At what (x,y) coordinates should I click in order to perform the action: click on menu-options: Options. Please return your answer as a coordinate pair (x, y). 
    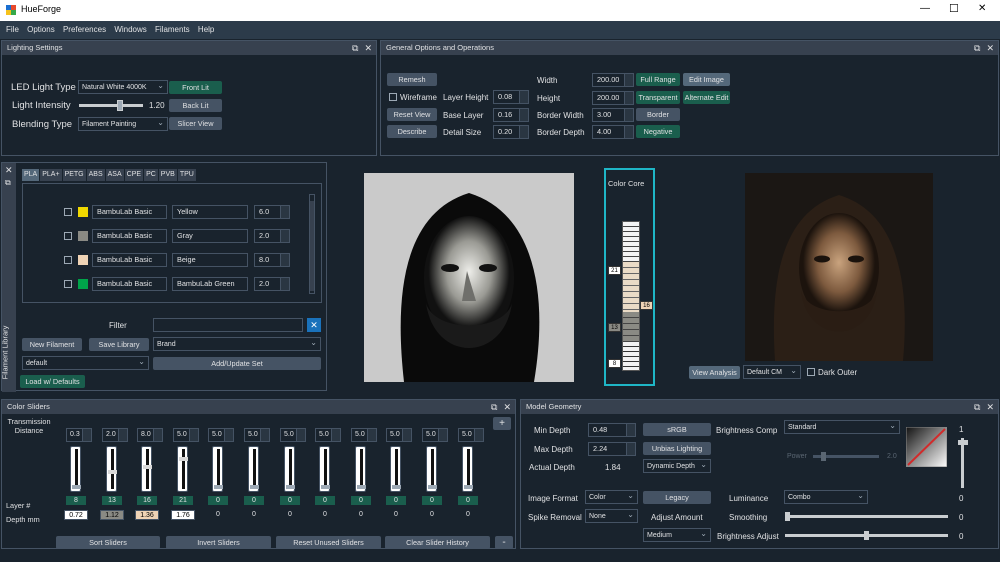
    Looking at the image, I should click on (41, 30).